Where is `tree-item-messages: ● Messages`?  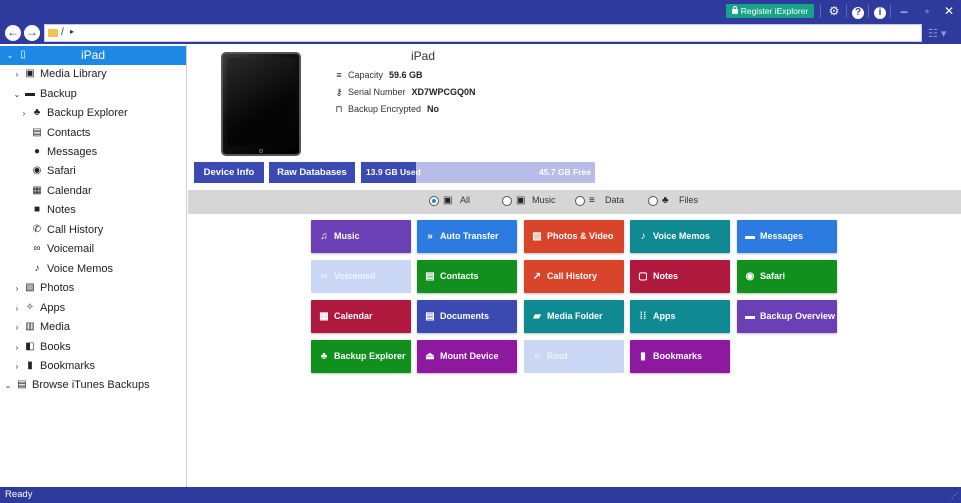
tree-item-messages: ● Messages is located at coordinates (93, 152).